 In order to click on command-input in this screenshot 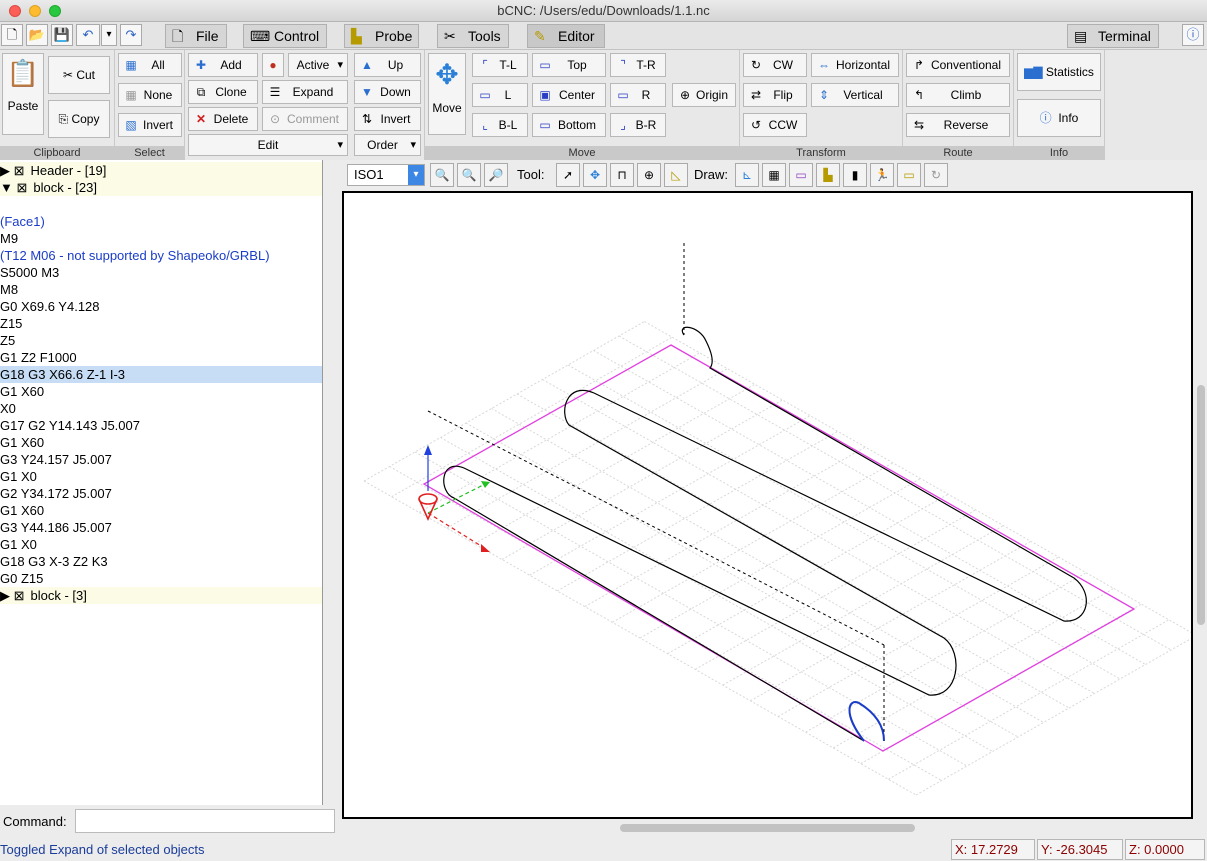, I will do `click(205, 821)`.